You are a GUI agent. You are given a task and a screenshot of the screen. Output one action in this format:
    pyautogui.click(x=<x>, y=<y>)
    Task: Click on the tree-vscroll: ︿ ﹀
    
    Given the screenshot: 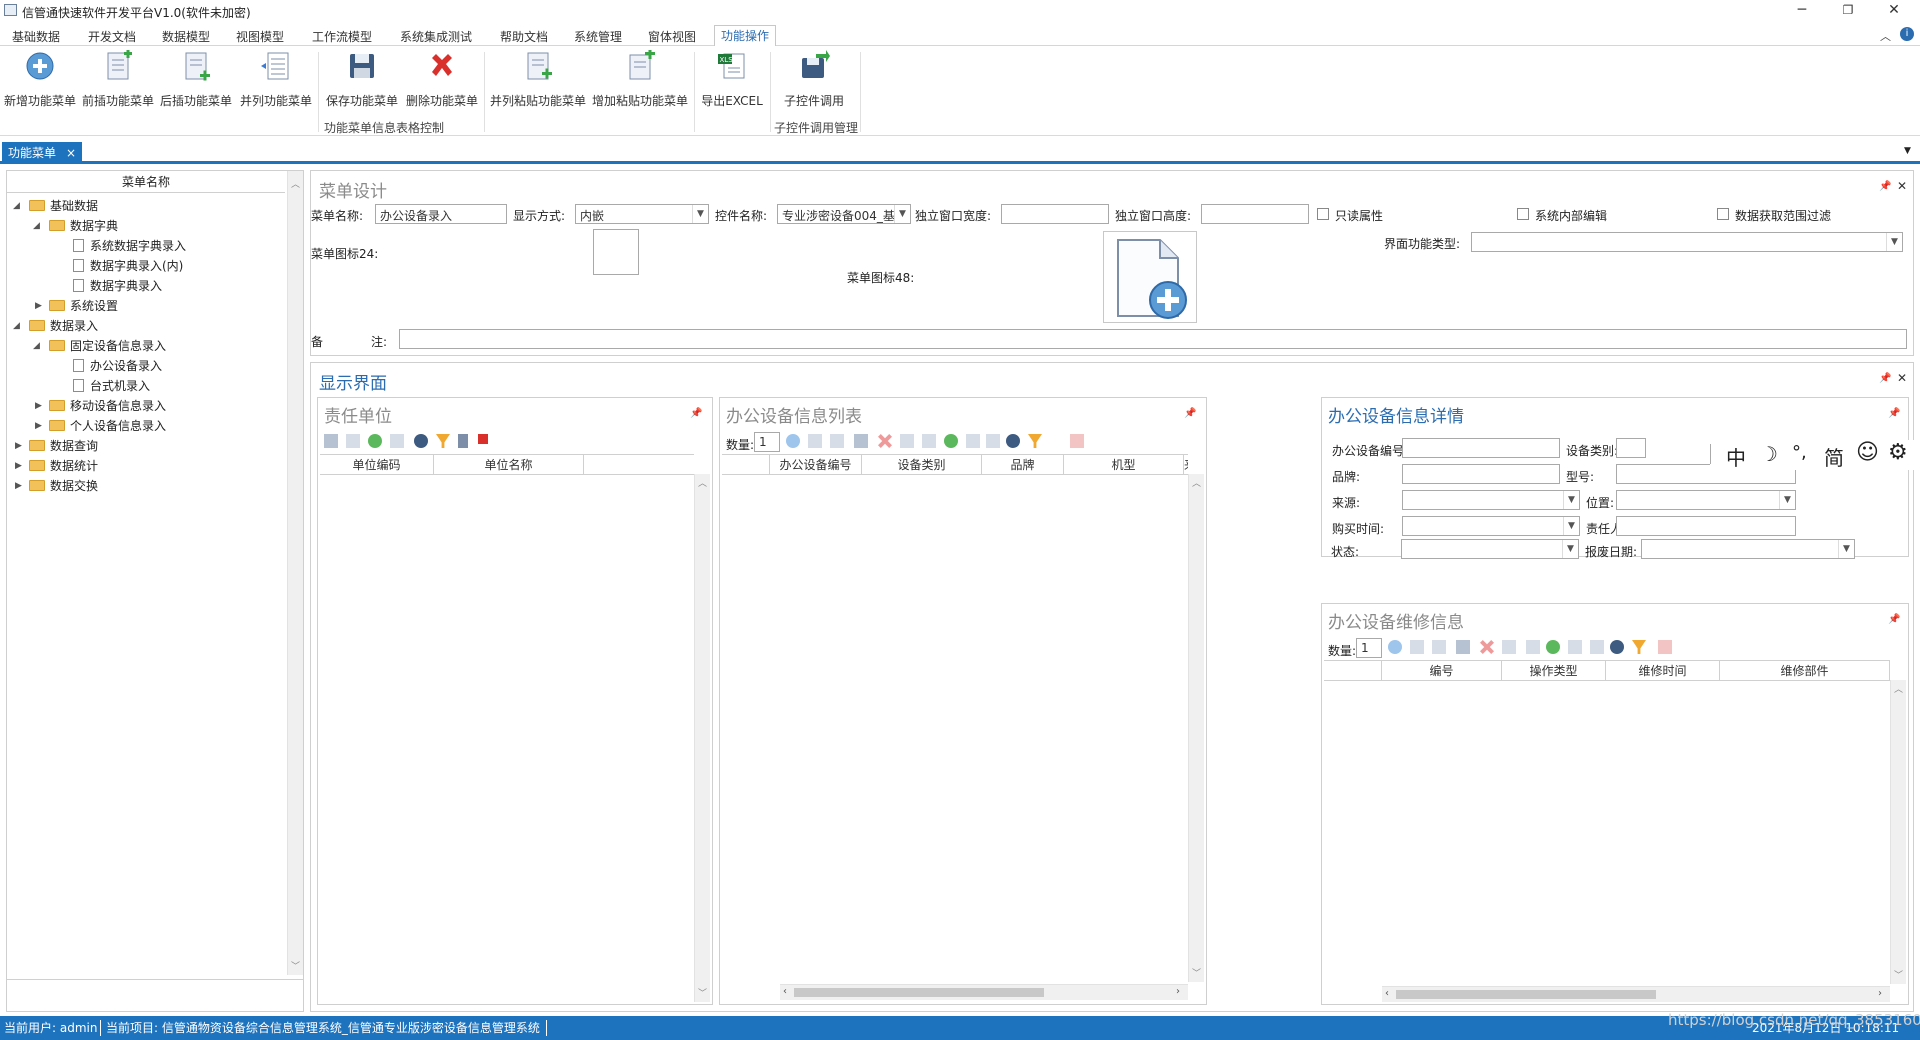 What is the action you would take?
    pyautogui.click(x=295, y=573)
    